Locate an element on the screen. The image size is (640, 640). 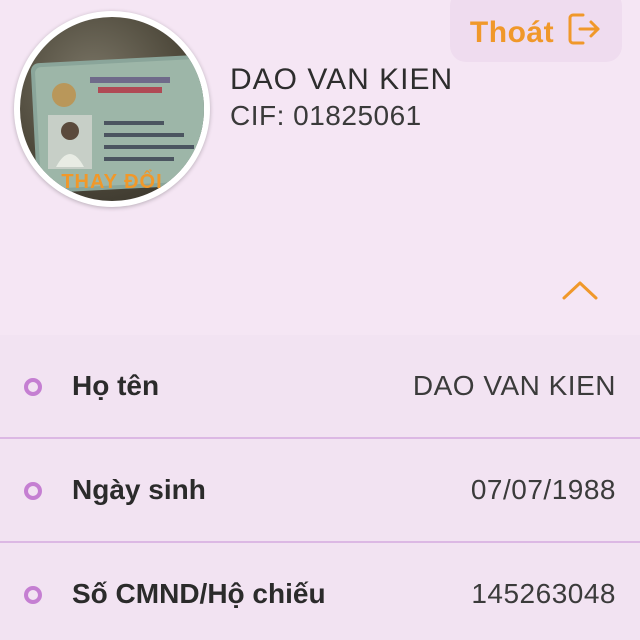
detail-label: Số CMND/Hộ chiếu is located at coordinates (199, 593).